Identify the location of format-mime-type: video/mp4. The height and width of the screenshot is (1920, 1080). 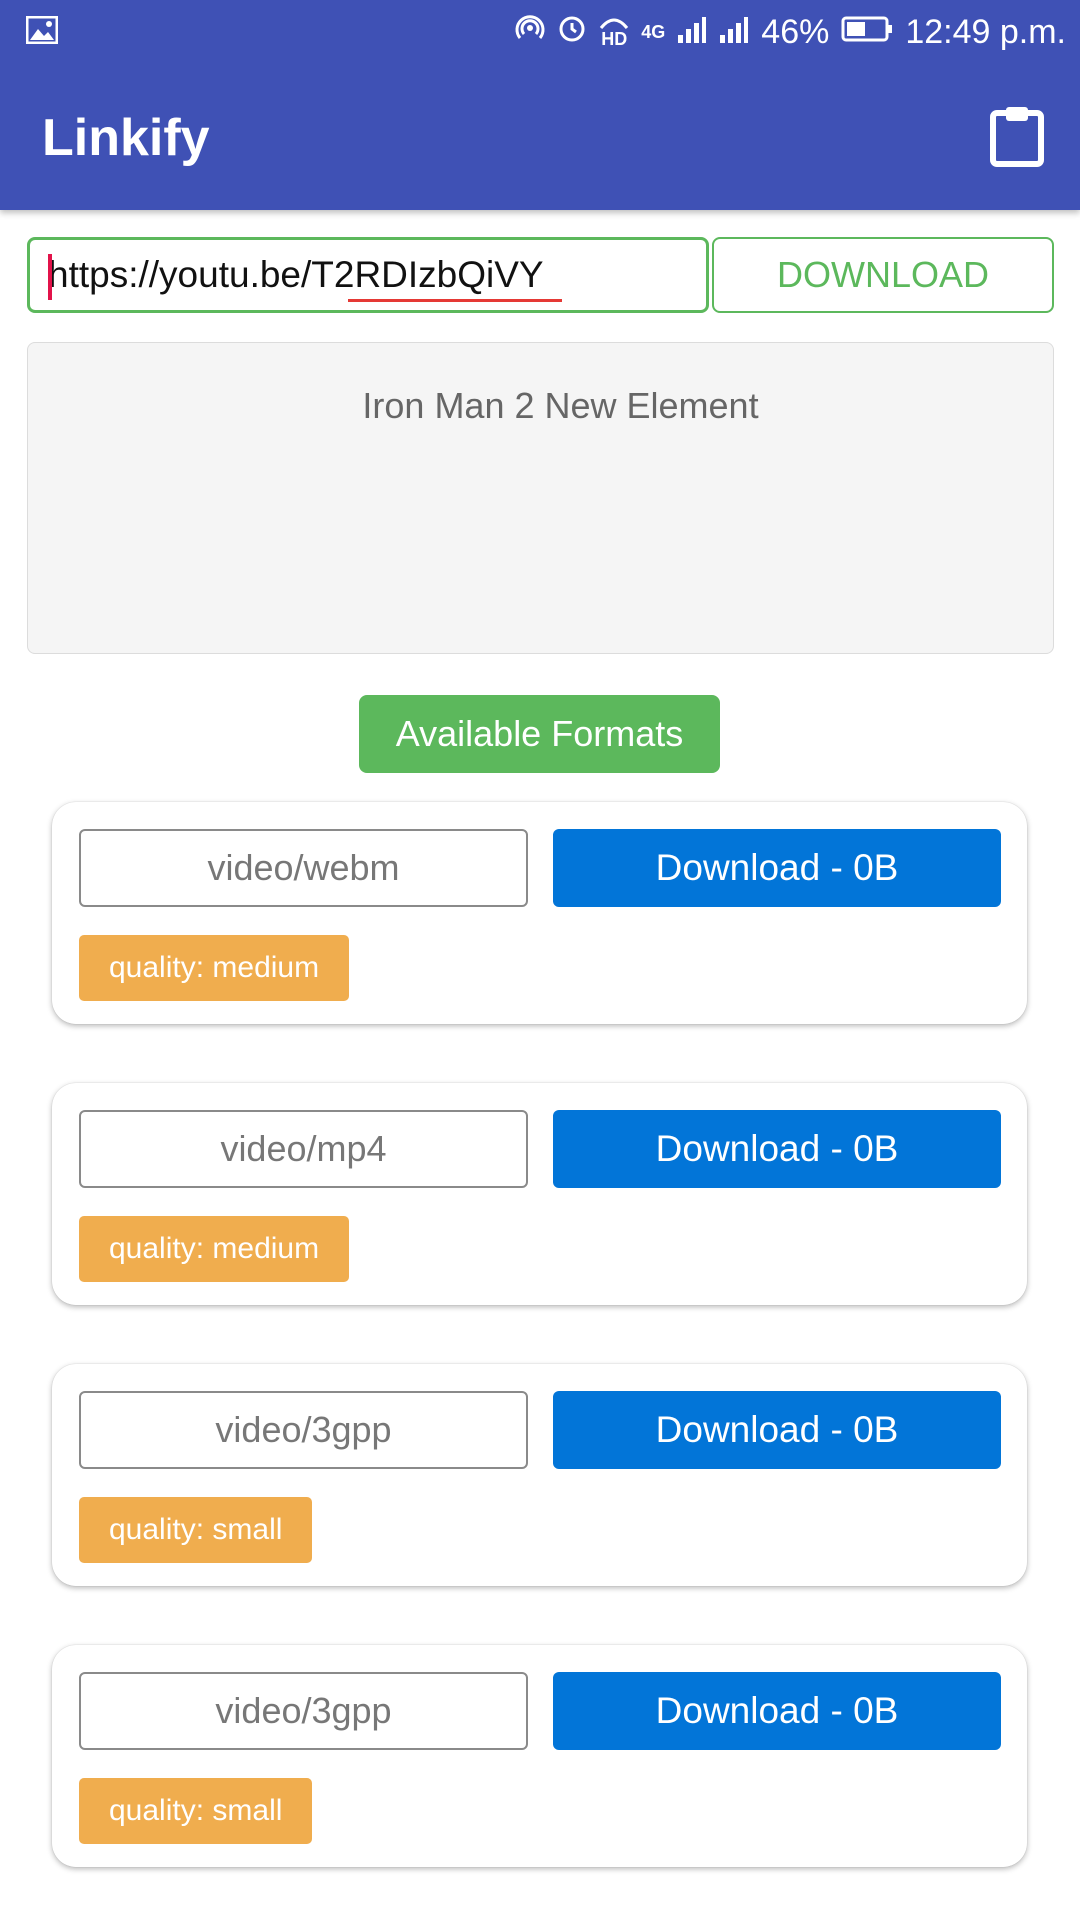
(303, 1149).